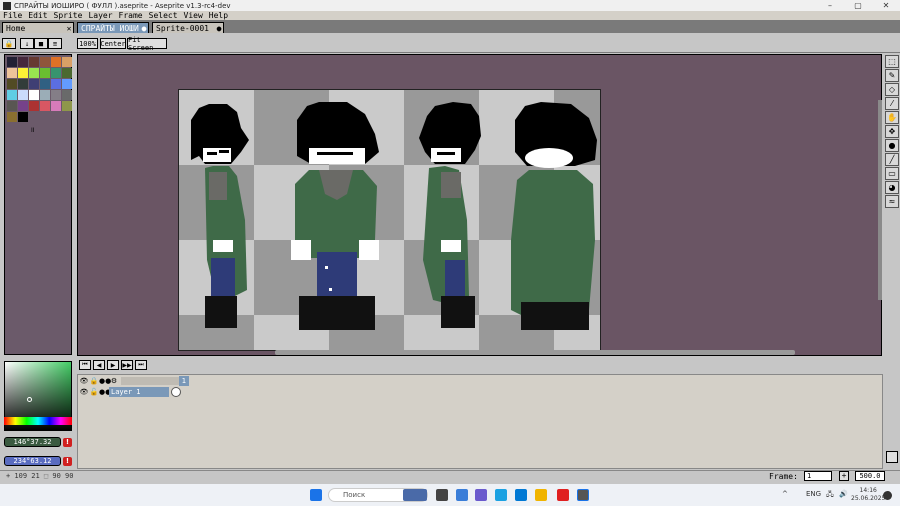 The height and width of the screenshot is (506, 900). What do you see at coordinates (27, 43) in the screenshot?
I see `move-down-icon: ↓` at bounding box center [27, 43].